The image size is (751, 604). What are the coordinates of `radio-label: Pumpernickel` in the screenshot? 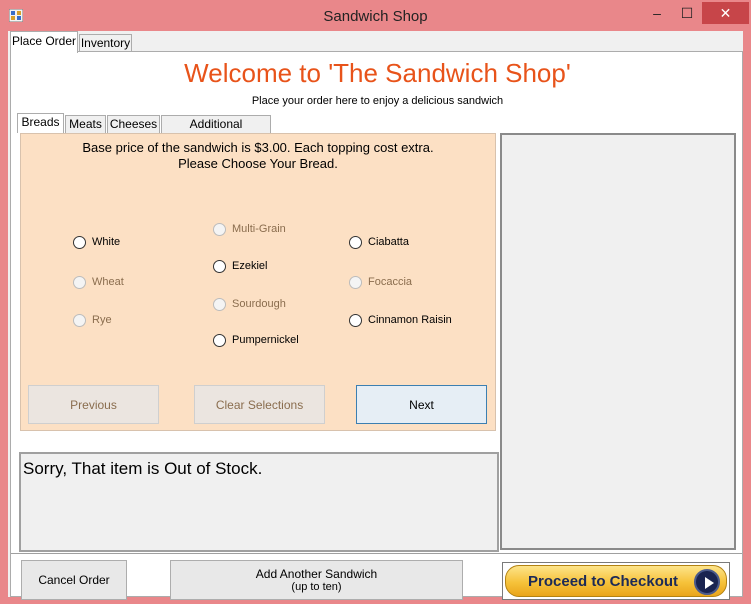 It's located at (265, 340).